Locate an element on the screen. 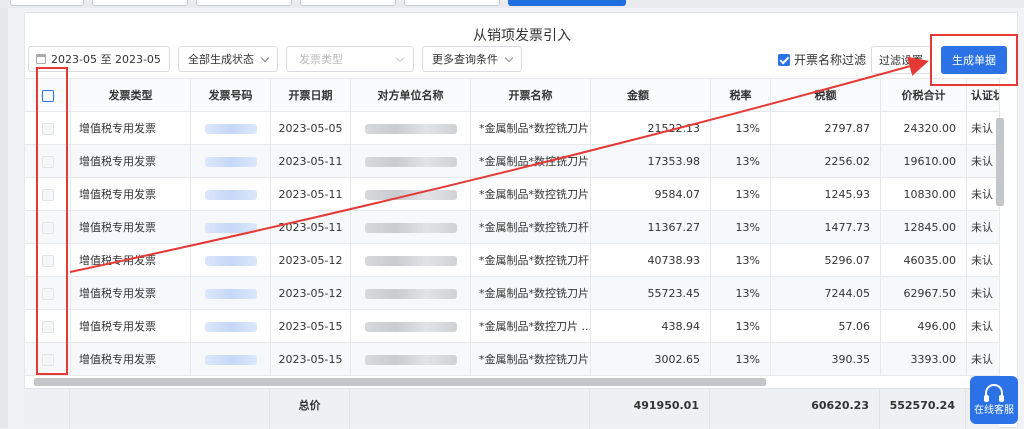  headset-icon is located at coordinates (994, 393).